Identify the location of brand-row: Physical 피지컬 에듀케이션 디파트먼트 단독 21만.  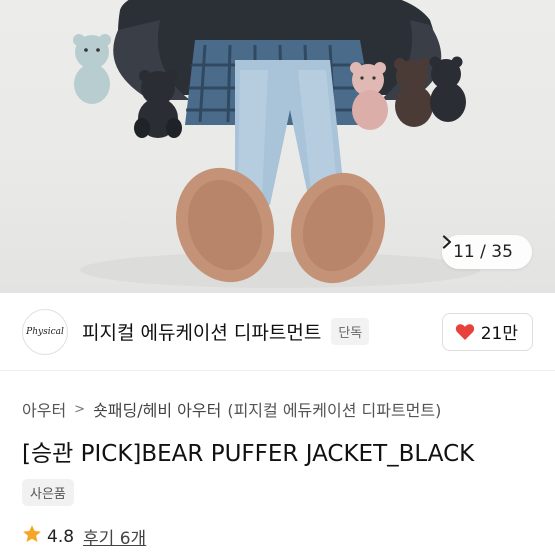
(277, 332).